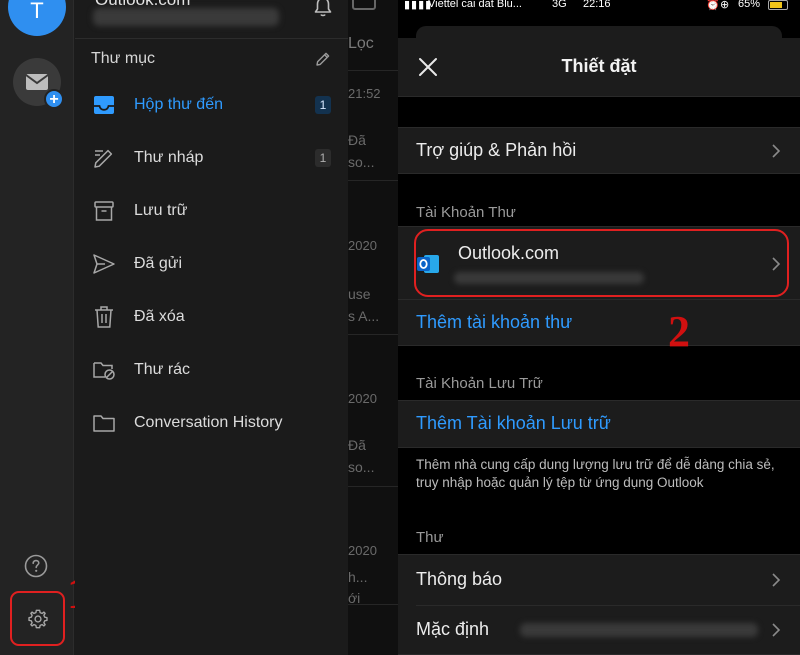  What do you see at coordinates (601, 263) in the screenshot?
I see `highlight-box` at bounding box center [601, 263].